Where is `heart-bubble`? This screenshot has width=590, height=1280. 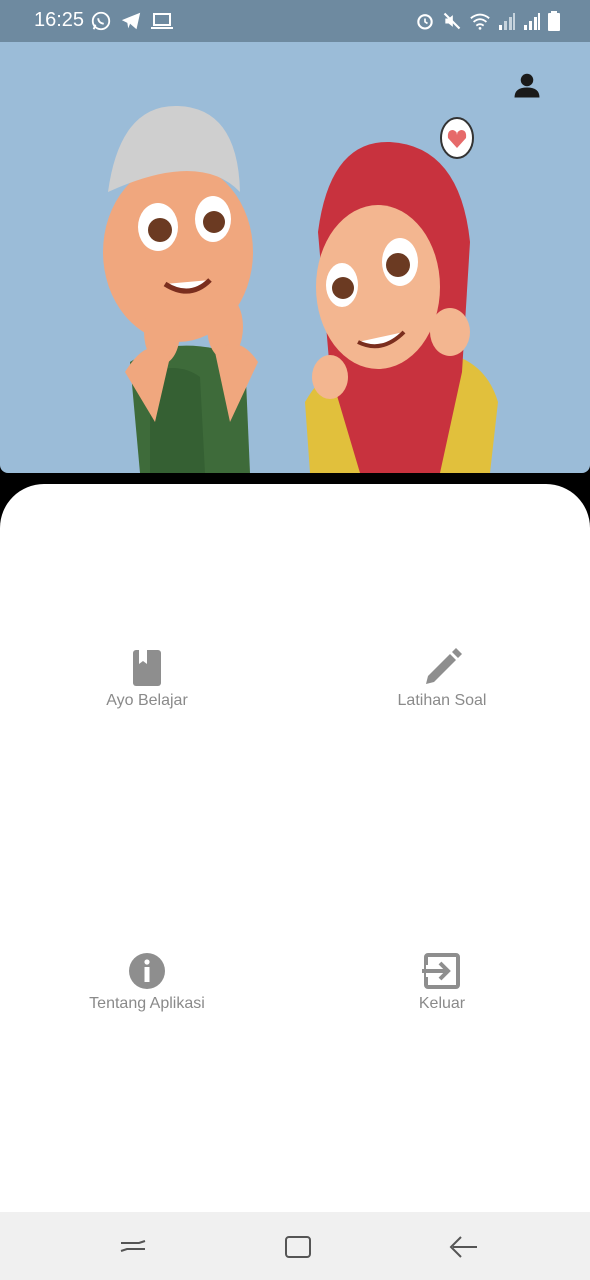
heart-bubble is located at coordinates (457, 138).